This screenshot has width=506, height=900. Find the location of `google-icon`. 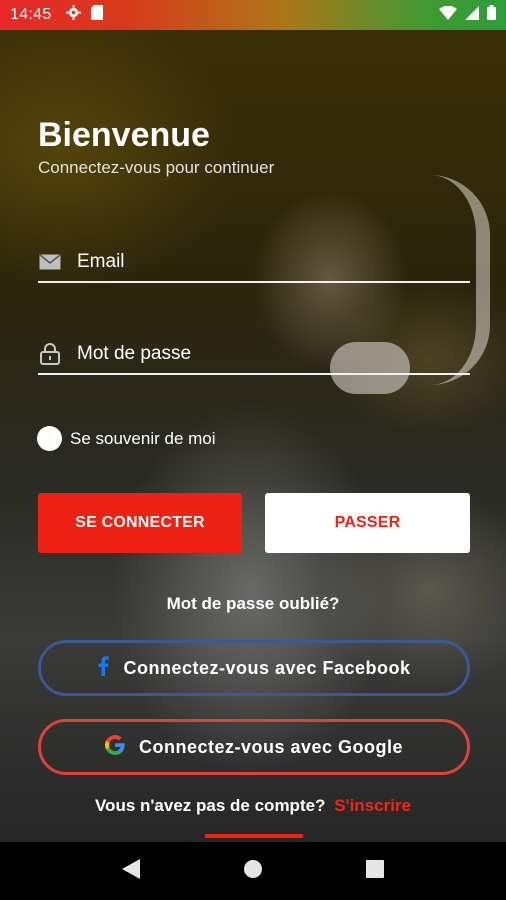

google-icon is located at coordinates (114, 747).